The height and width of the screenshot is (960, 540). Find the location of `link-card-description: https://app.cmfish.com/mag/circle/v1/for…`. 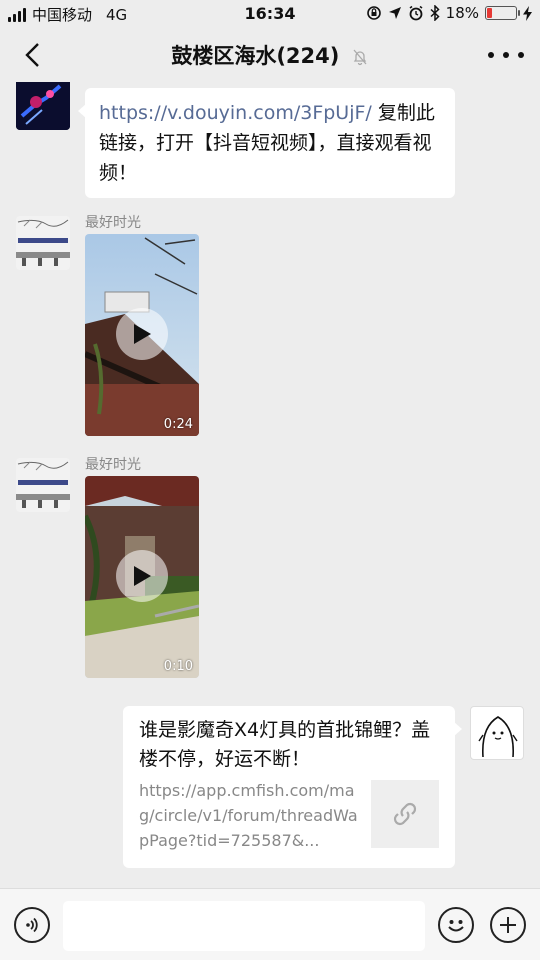

link-card-description: https://app.cmfish.com/mag/circle/v1/for… is located at coordinates (248, 815).